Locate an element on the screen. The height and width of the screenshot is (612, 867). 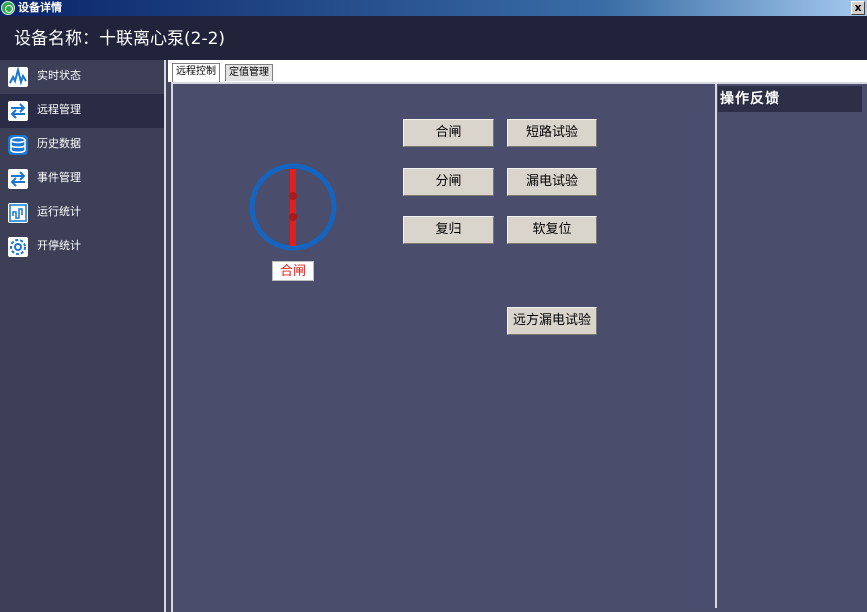
sidebar-item-history-data: 历史数据 is located at coordinates (82, 145).